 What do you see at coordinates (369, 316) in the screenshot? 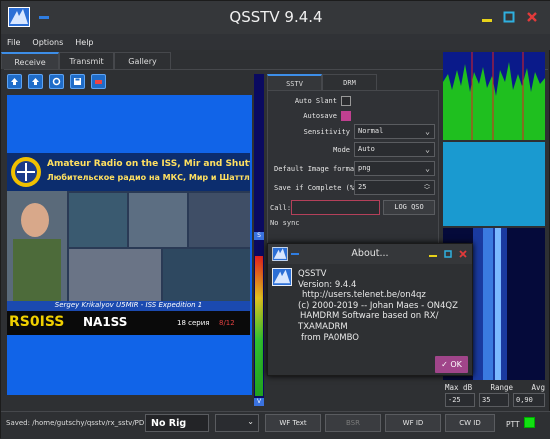
I see `about-hamdrm: HAMDRM Software based on RX/` at bounding box center [369, 316].